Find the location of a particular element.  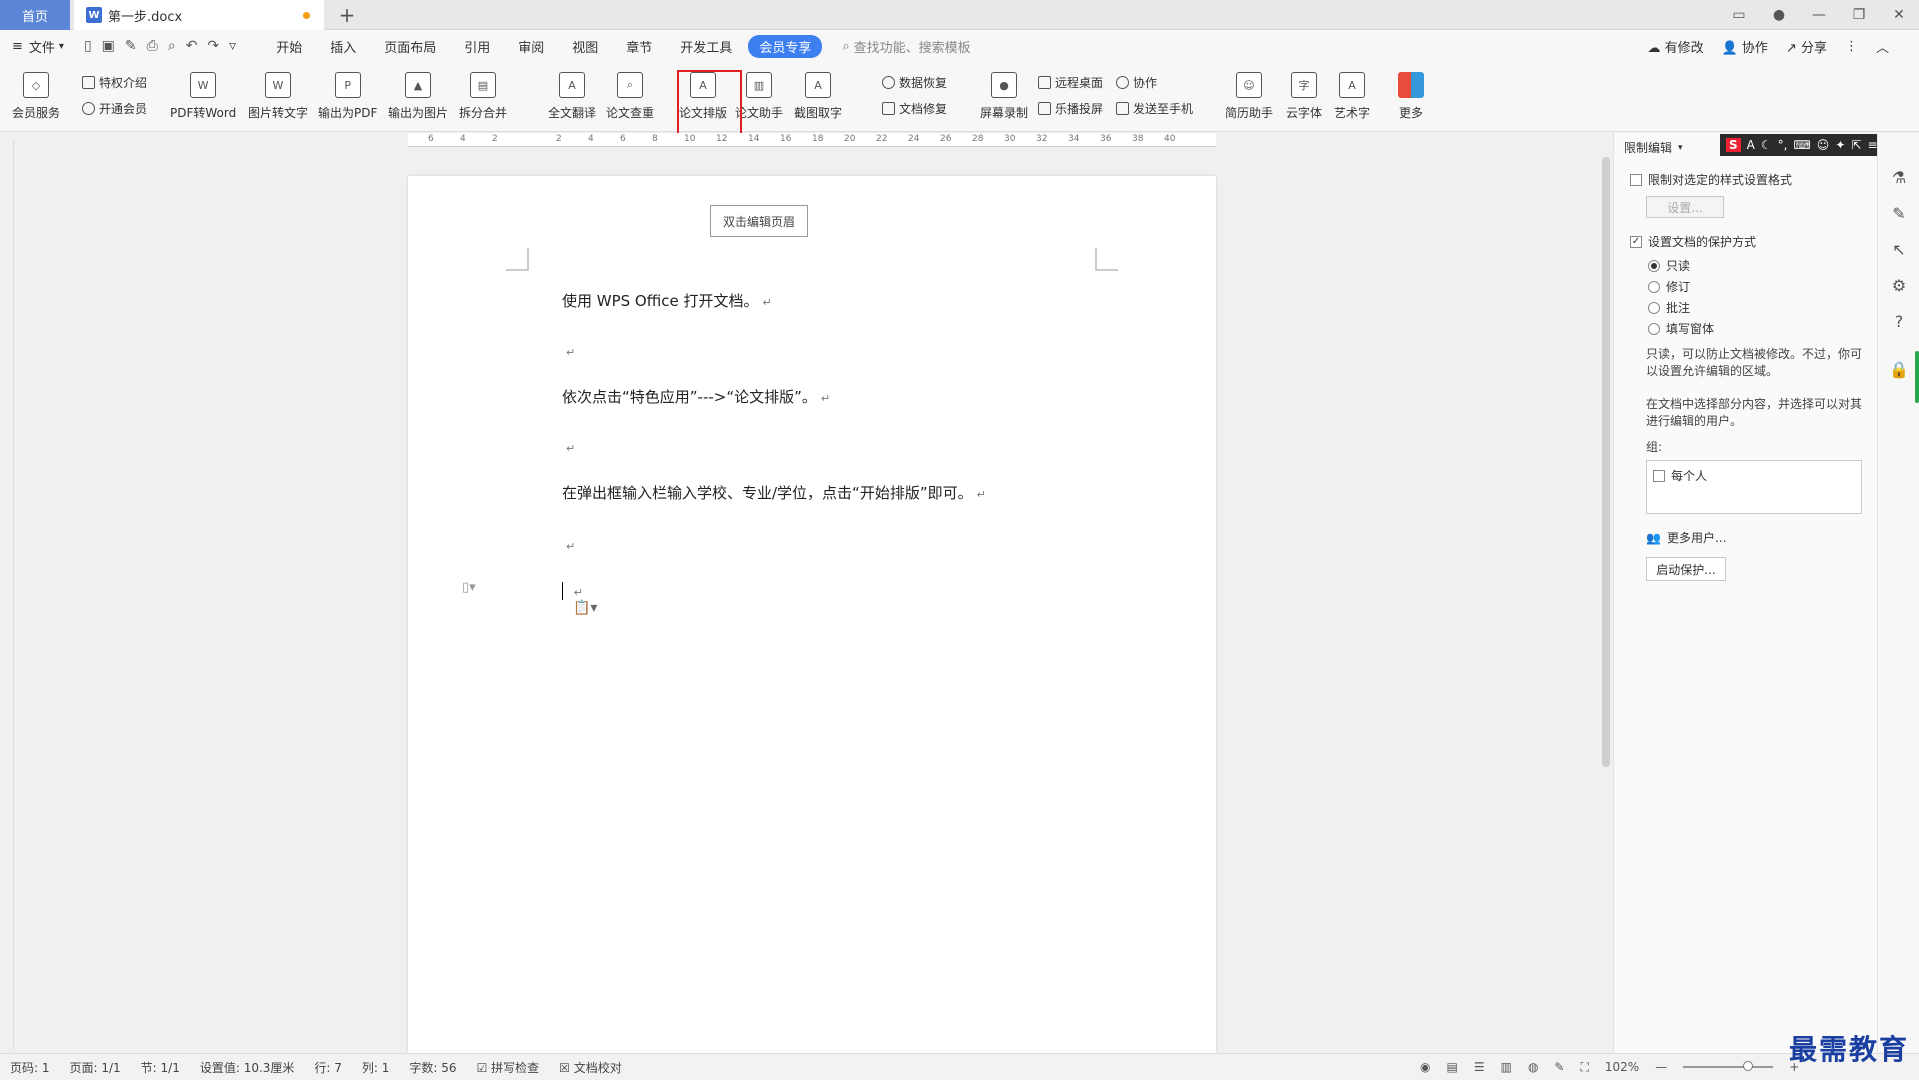

send-phone-button: 发送至手机 is located at coordinates (1154, 108).